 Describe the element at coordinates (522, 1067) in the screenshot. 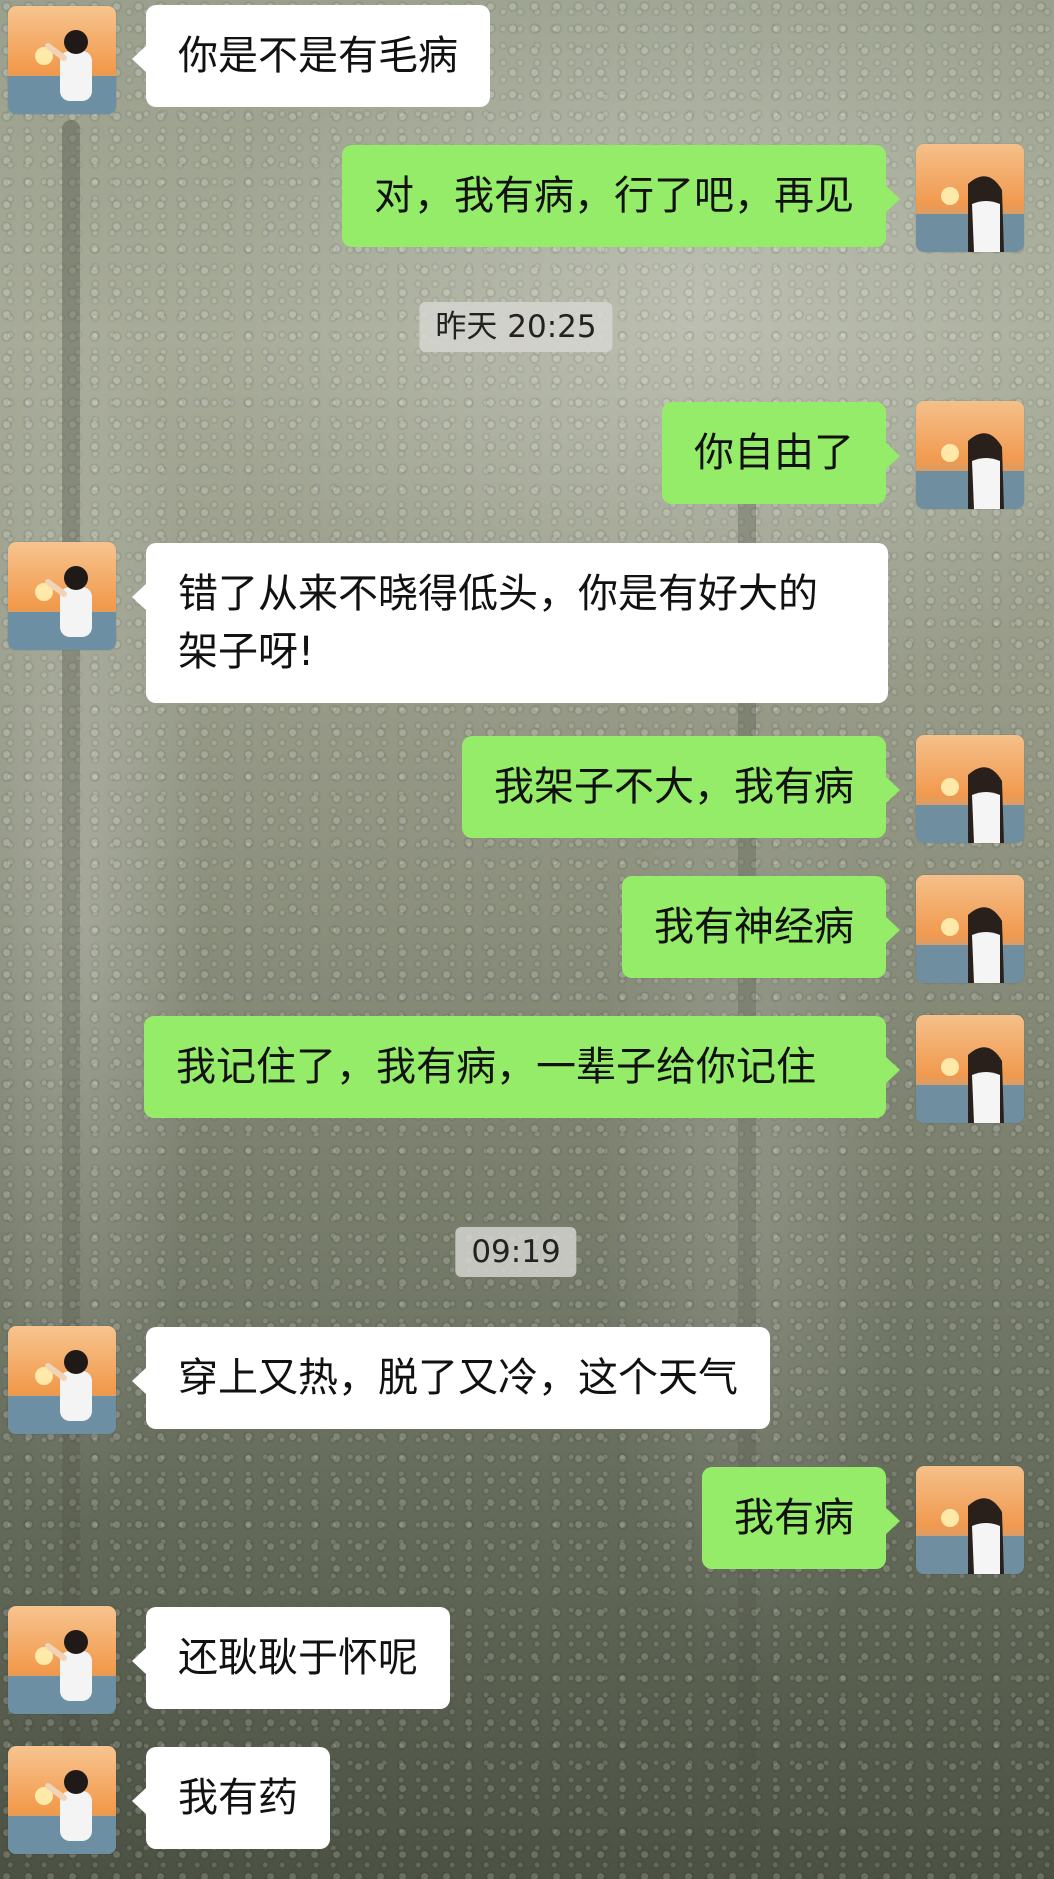

I see `message-bubble-outgoing: 我记住了，我有病，一辈子给你记住` at that location.